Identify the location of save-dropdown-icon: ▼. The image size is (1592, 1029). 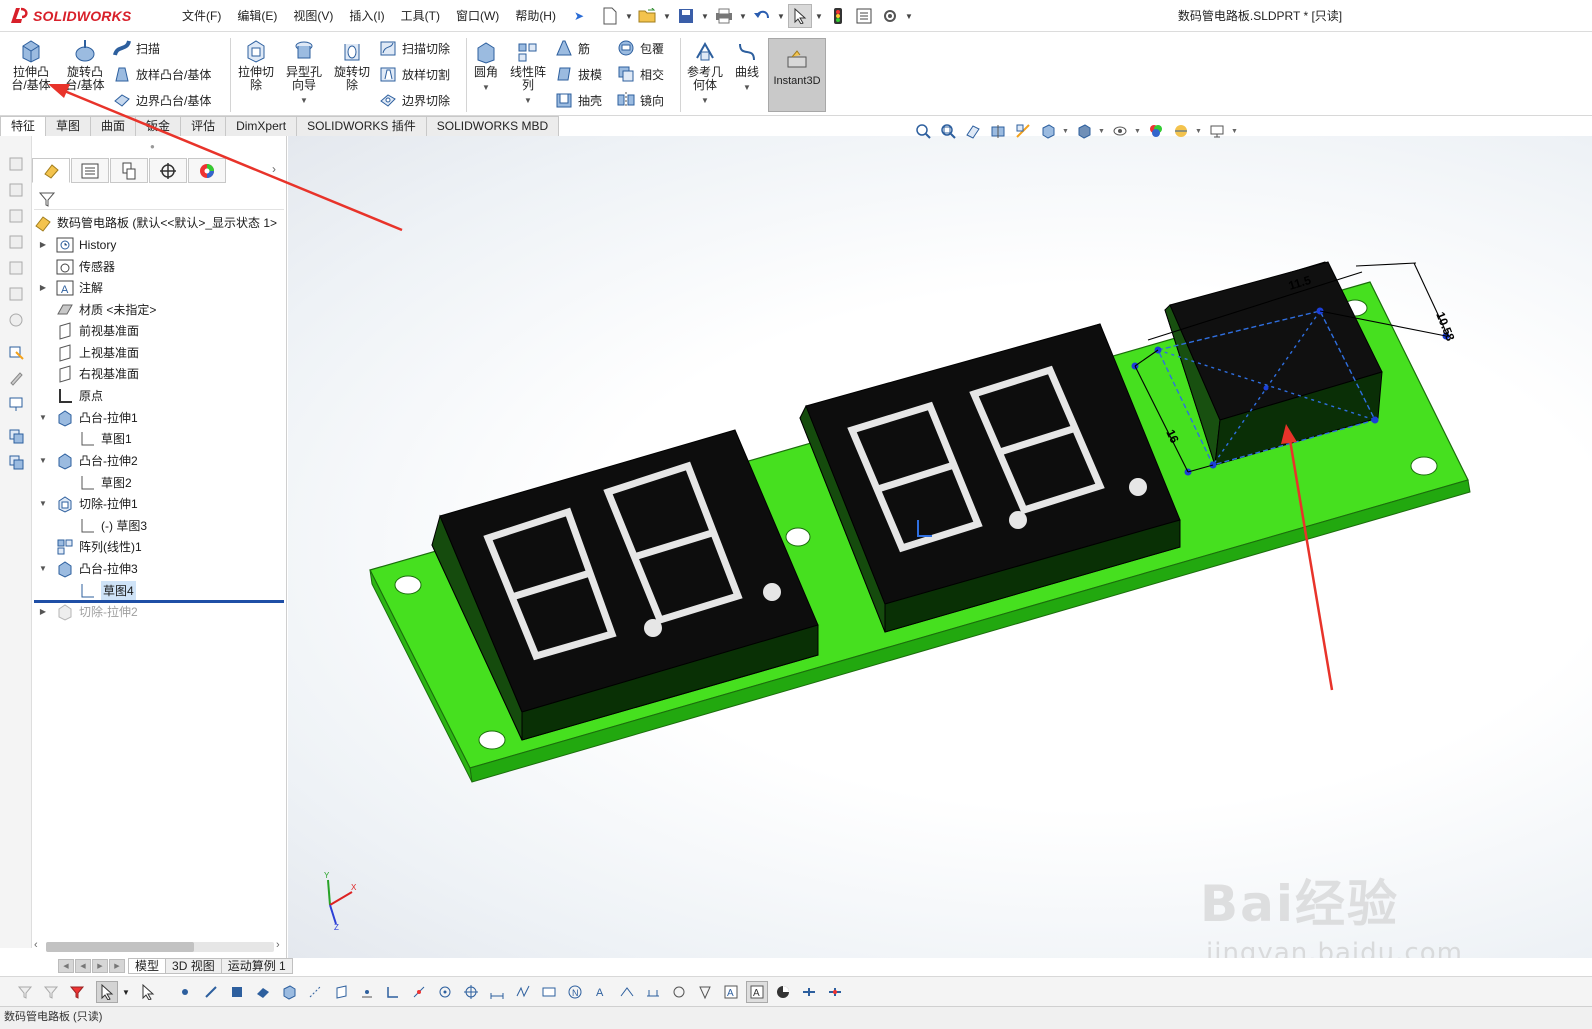
(705, 16).